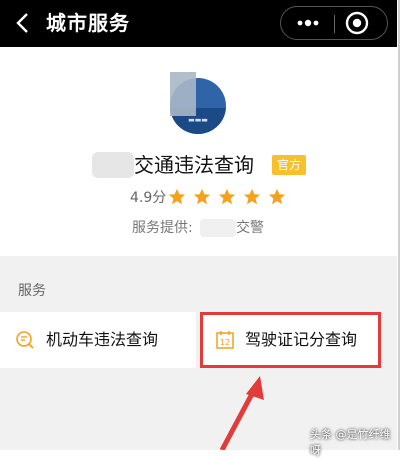 The image size is (405, 458). What do you see at coordinates (183, 94) in the screenshot?
I see `logo-blur-cover` at bounding box center [183, 94].